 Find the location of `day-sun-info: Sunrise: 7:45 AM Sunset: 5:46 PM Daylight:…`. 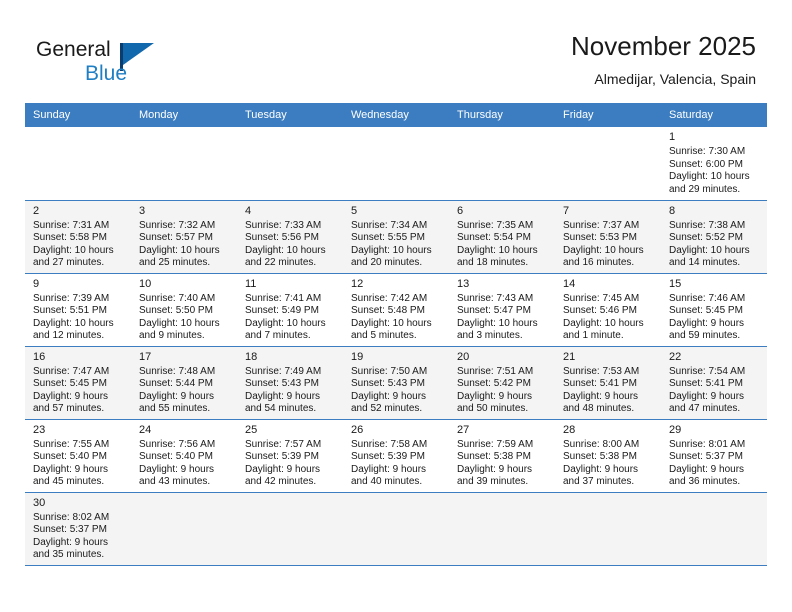

day-sun-info: Sunrise: 7:45 AM Sunset: 5:46 PM Daylight:… is located at coordinates (608, 318).